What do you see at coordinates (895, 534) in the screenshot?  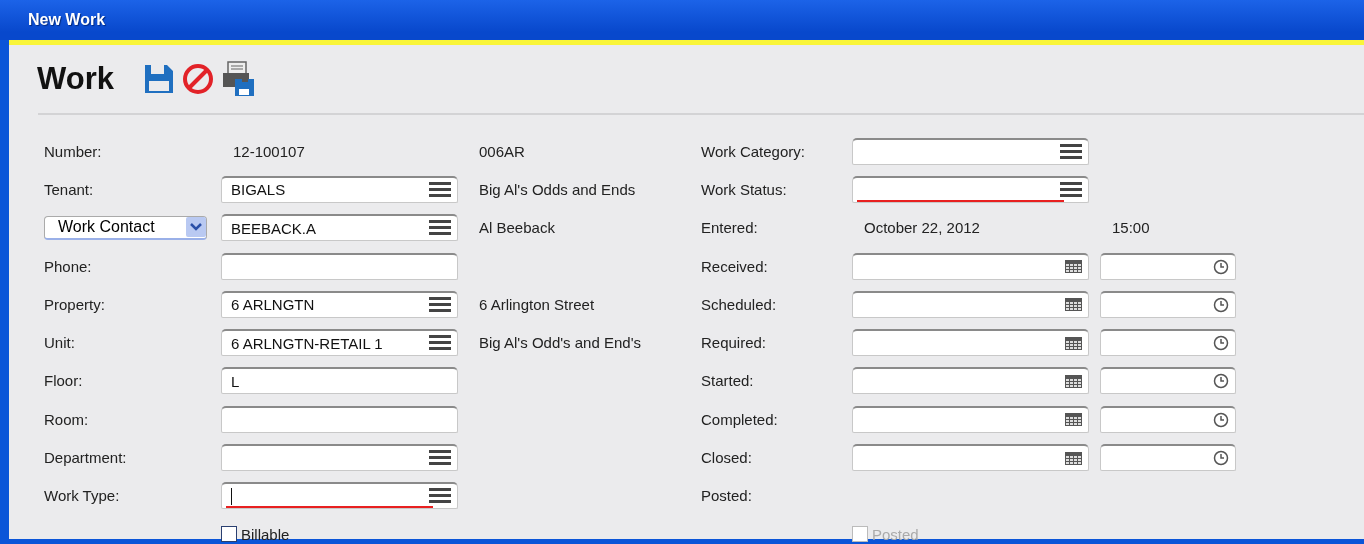 I see `checkbox-label: Posted` at bounding box center [895, 534].